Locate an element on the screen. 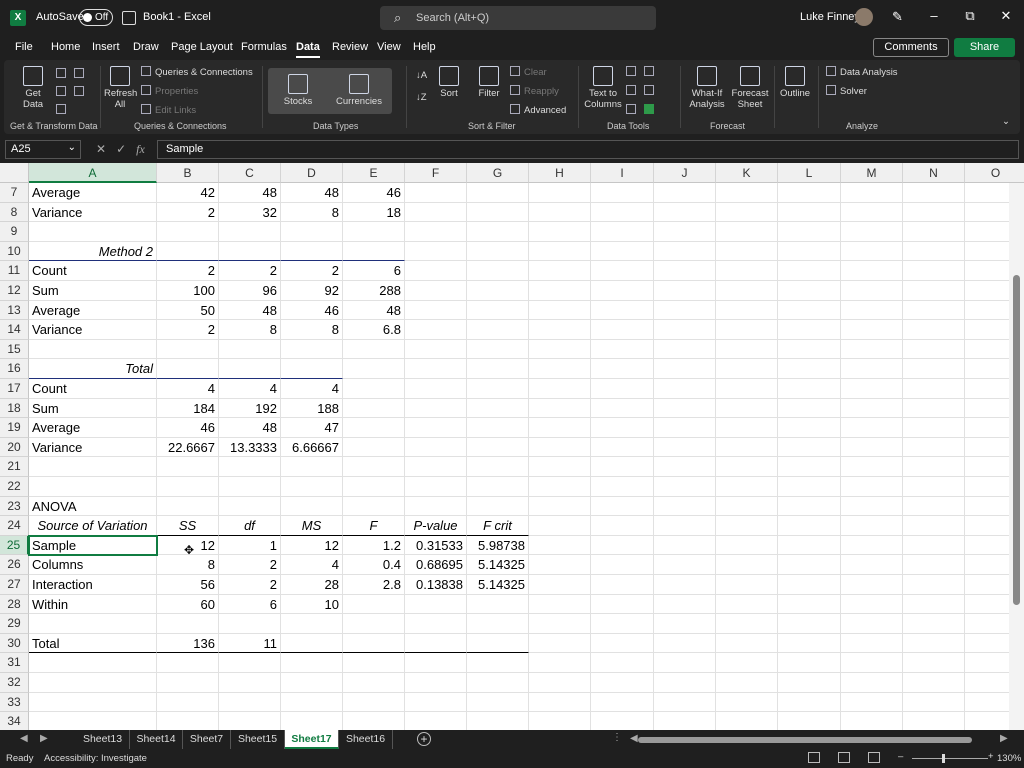 Image resolution: width=1024 pixels, height=768 pixels. cell-n34 is located at coordinates (934, 721).